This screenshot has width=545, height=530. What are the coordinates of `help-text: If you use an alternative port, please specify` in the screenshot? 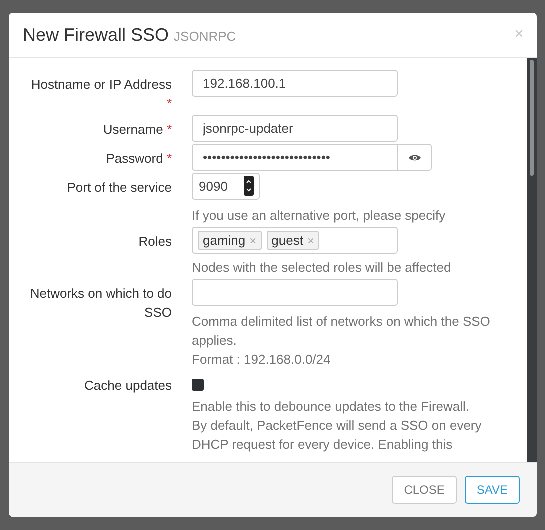 It's located at (319, 216).